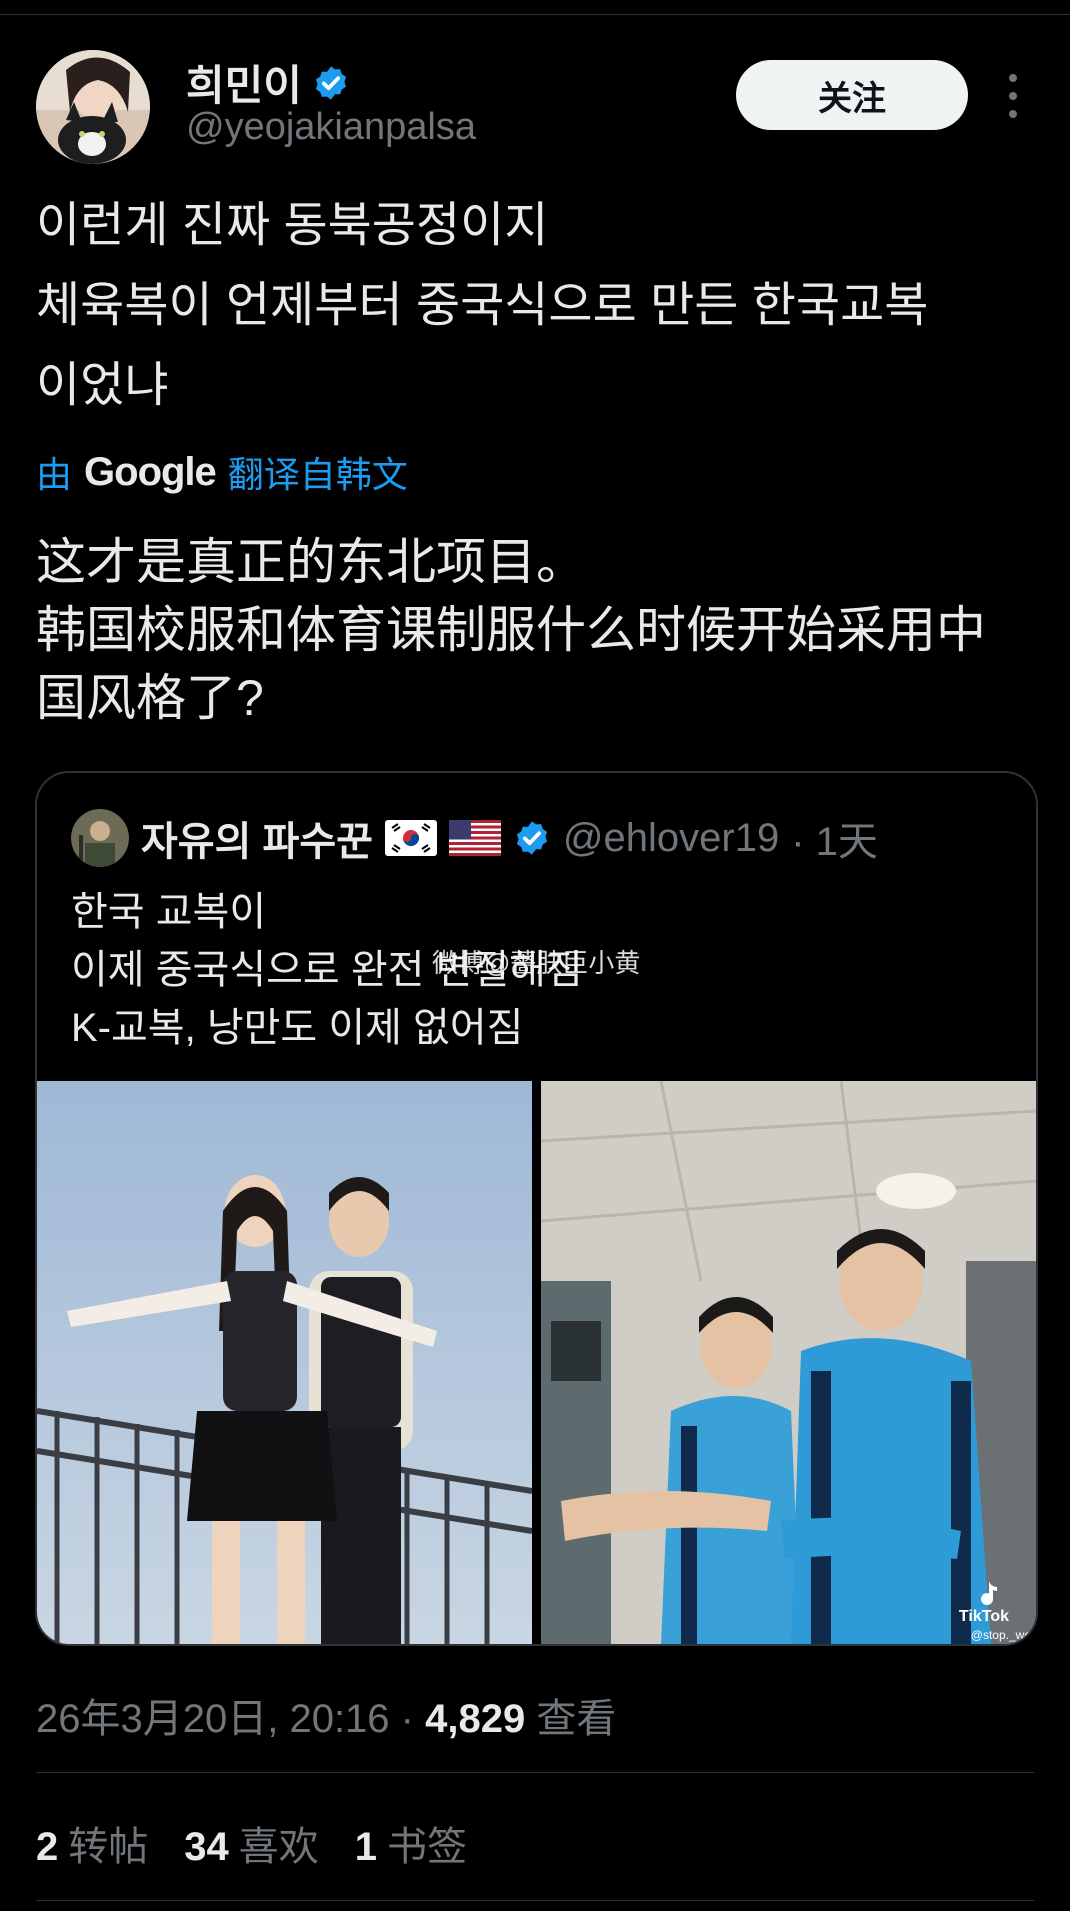 The width and height of the screenshot is (1070, 1911). What do you see at coordinates (150, 698) in the screenshot?
I see `tweet-translated-line: 国风格了?` at bounding box center [150, 698].